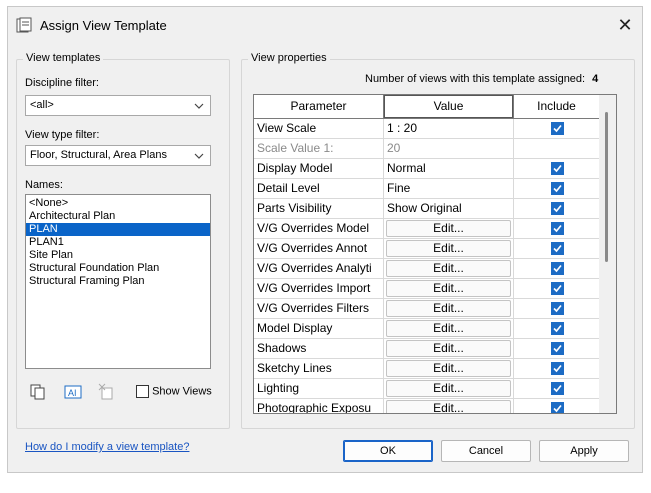  I want to click on list-item: PLAN1, so click(118, 242).